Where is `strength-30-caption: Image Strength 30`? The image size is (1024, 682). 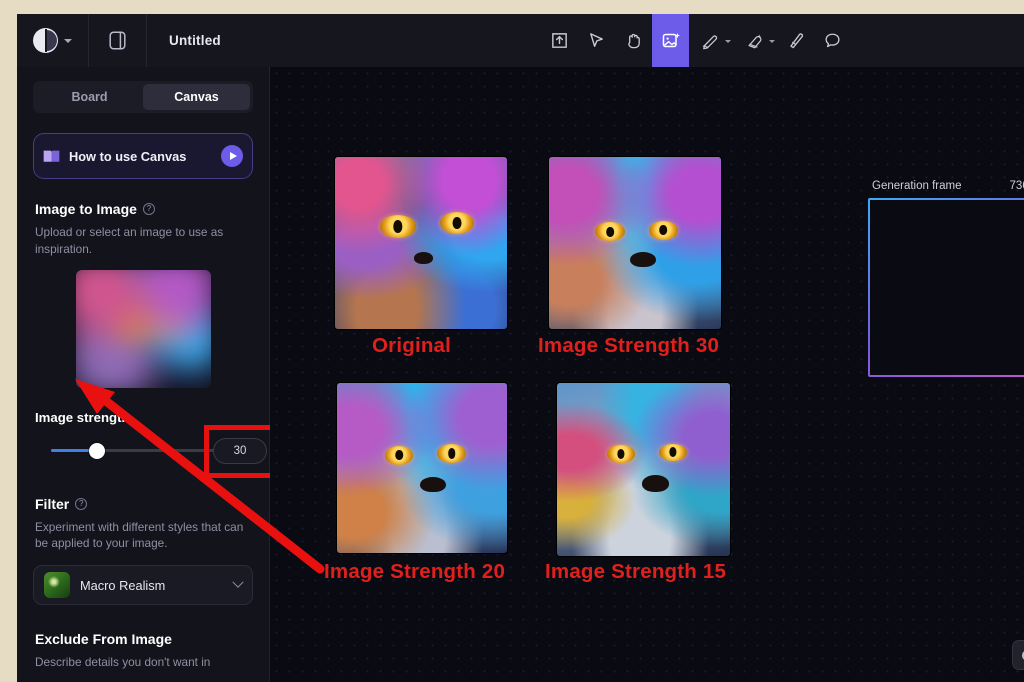 strength-30-caption: Image Strength 30 is located at coordinates (629, 345).